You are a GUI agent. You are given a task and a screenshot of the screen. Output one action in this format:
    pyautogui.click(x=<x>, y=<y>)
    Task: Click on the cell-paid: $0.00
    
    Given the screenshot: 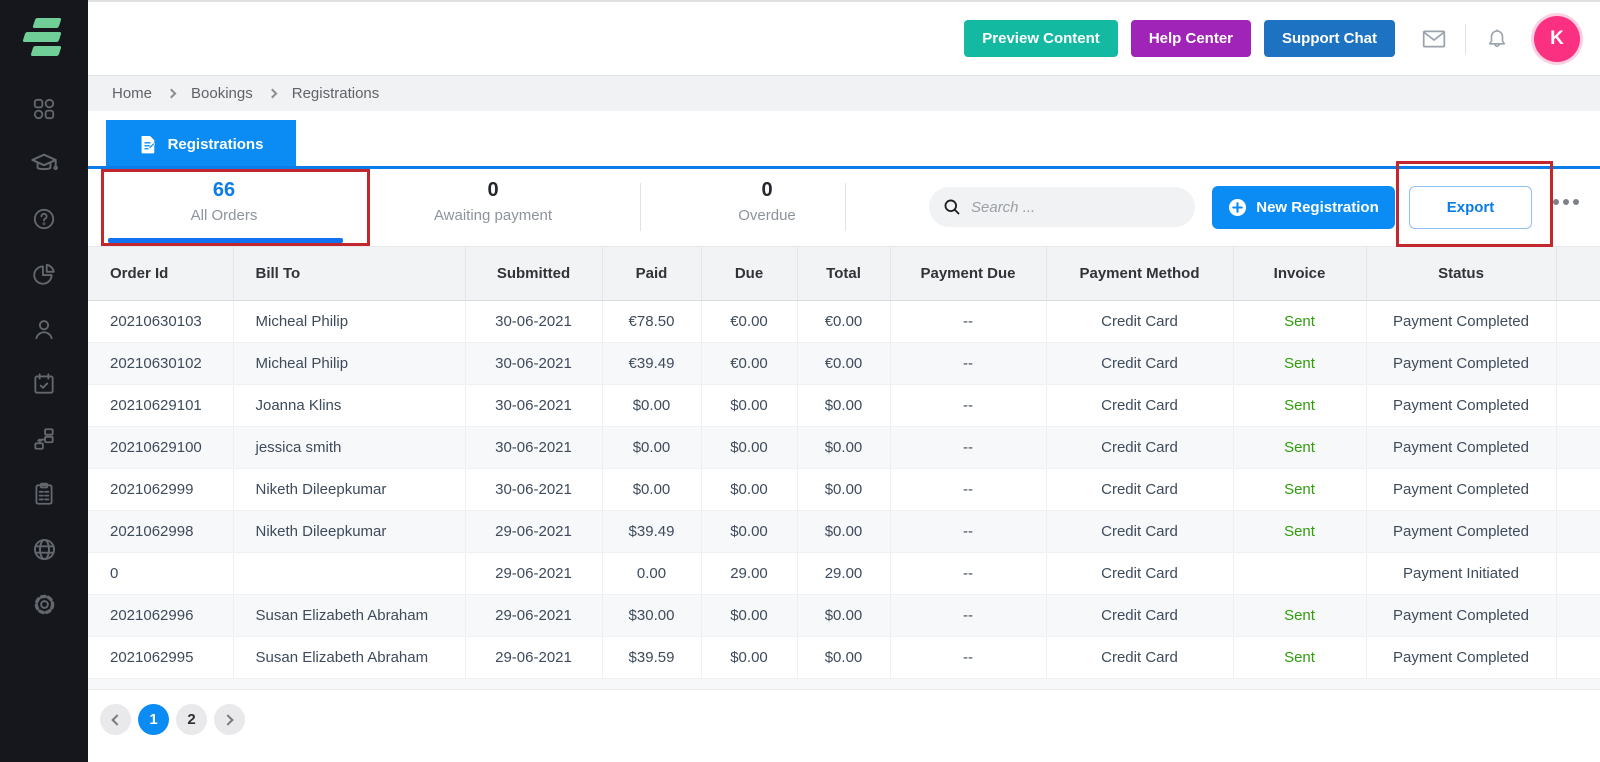 What is the action you would take?
    pyautogui.click(x=652, y=489)
    